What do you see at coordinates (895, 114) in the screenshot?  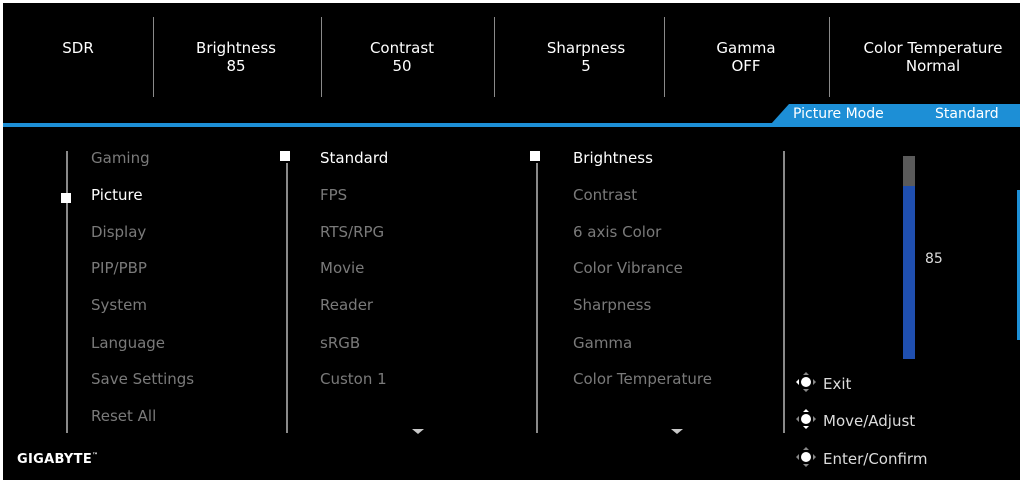 I see `picture-mode-tab: Picture Mode Standard` at bounding box center [895, 114].